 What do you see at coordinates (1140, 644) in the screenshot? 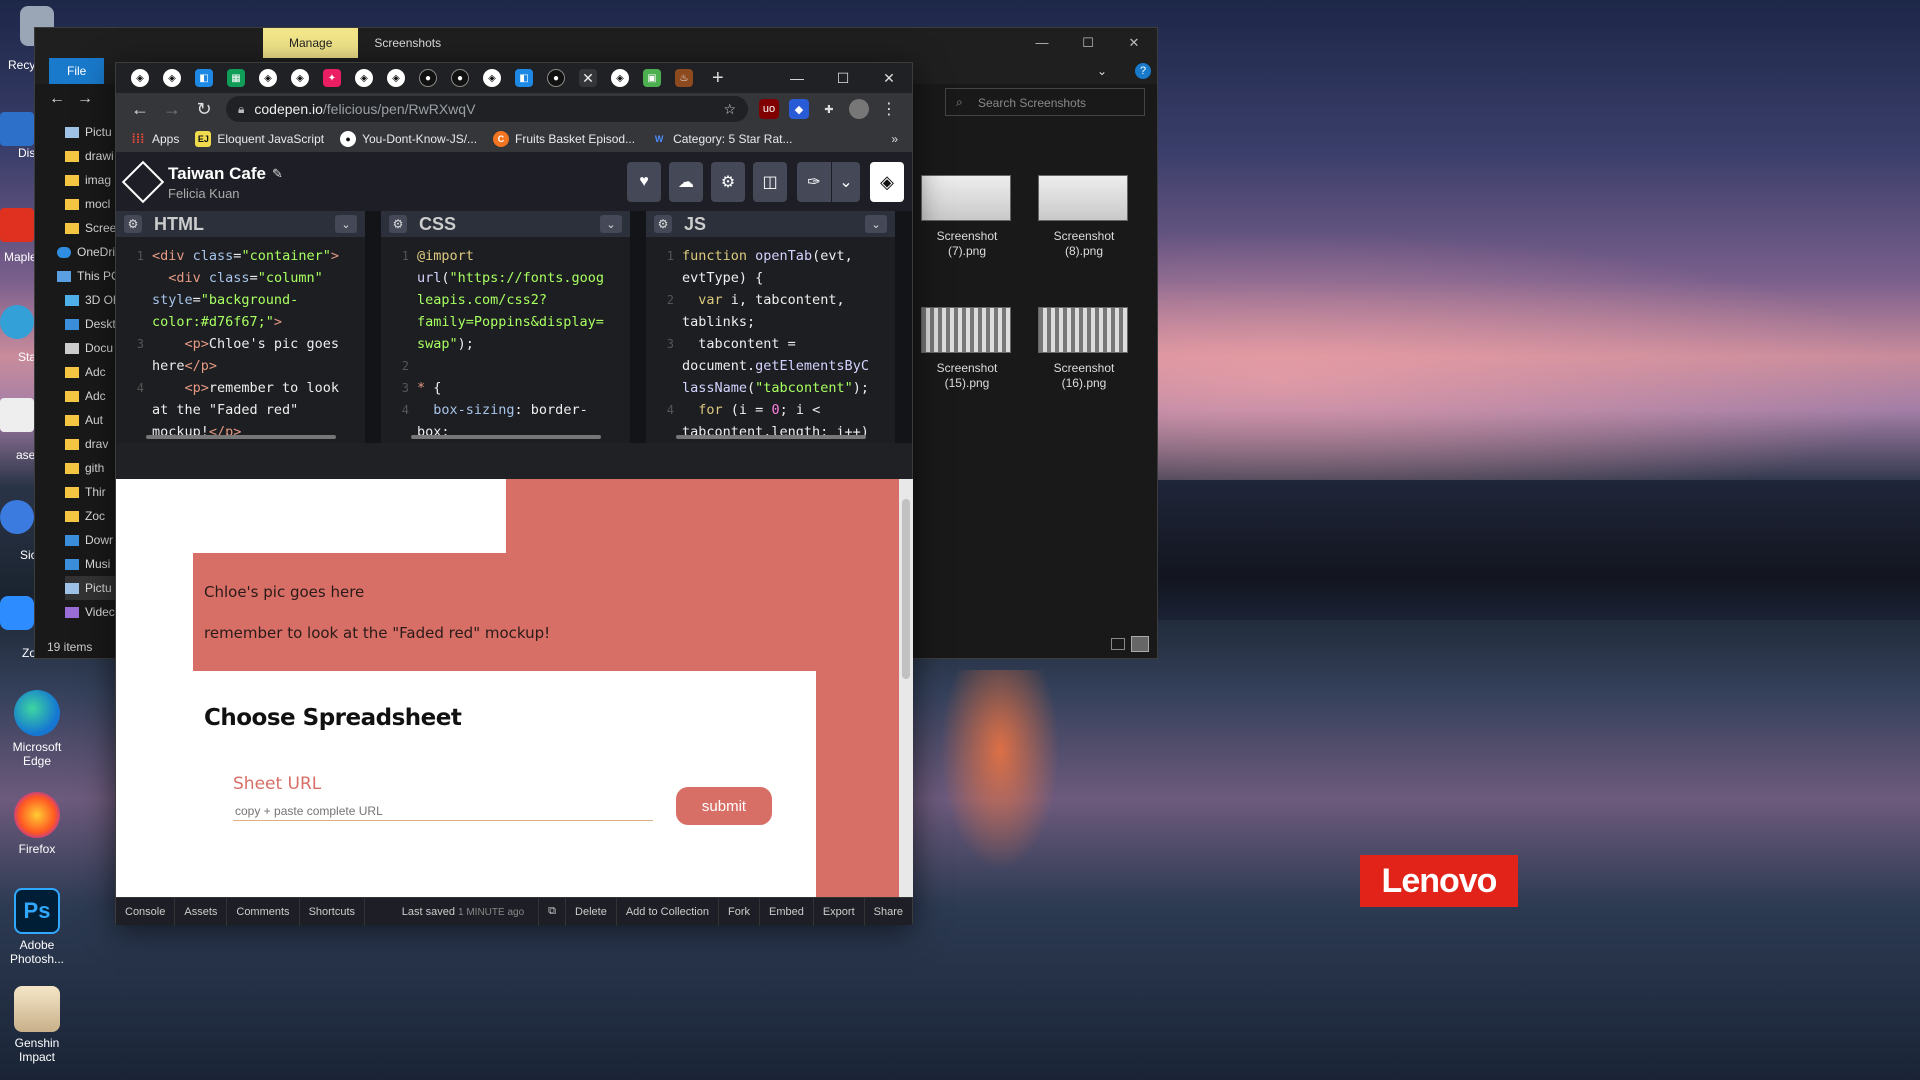
I see `large-icons-view-icon` at bounding box center [1140, 644].